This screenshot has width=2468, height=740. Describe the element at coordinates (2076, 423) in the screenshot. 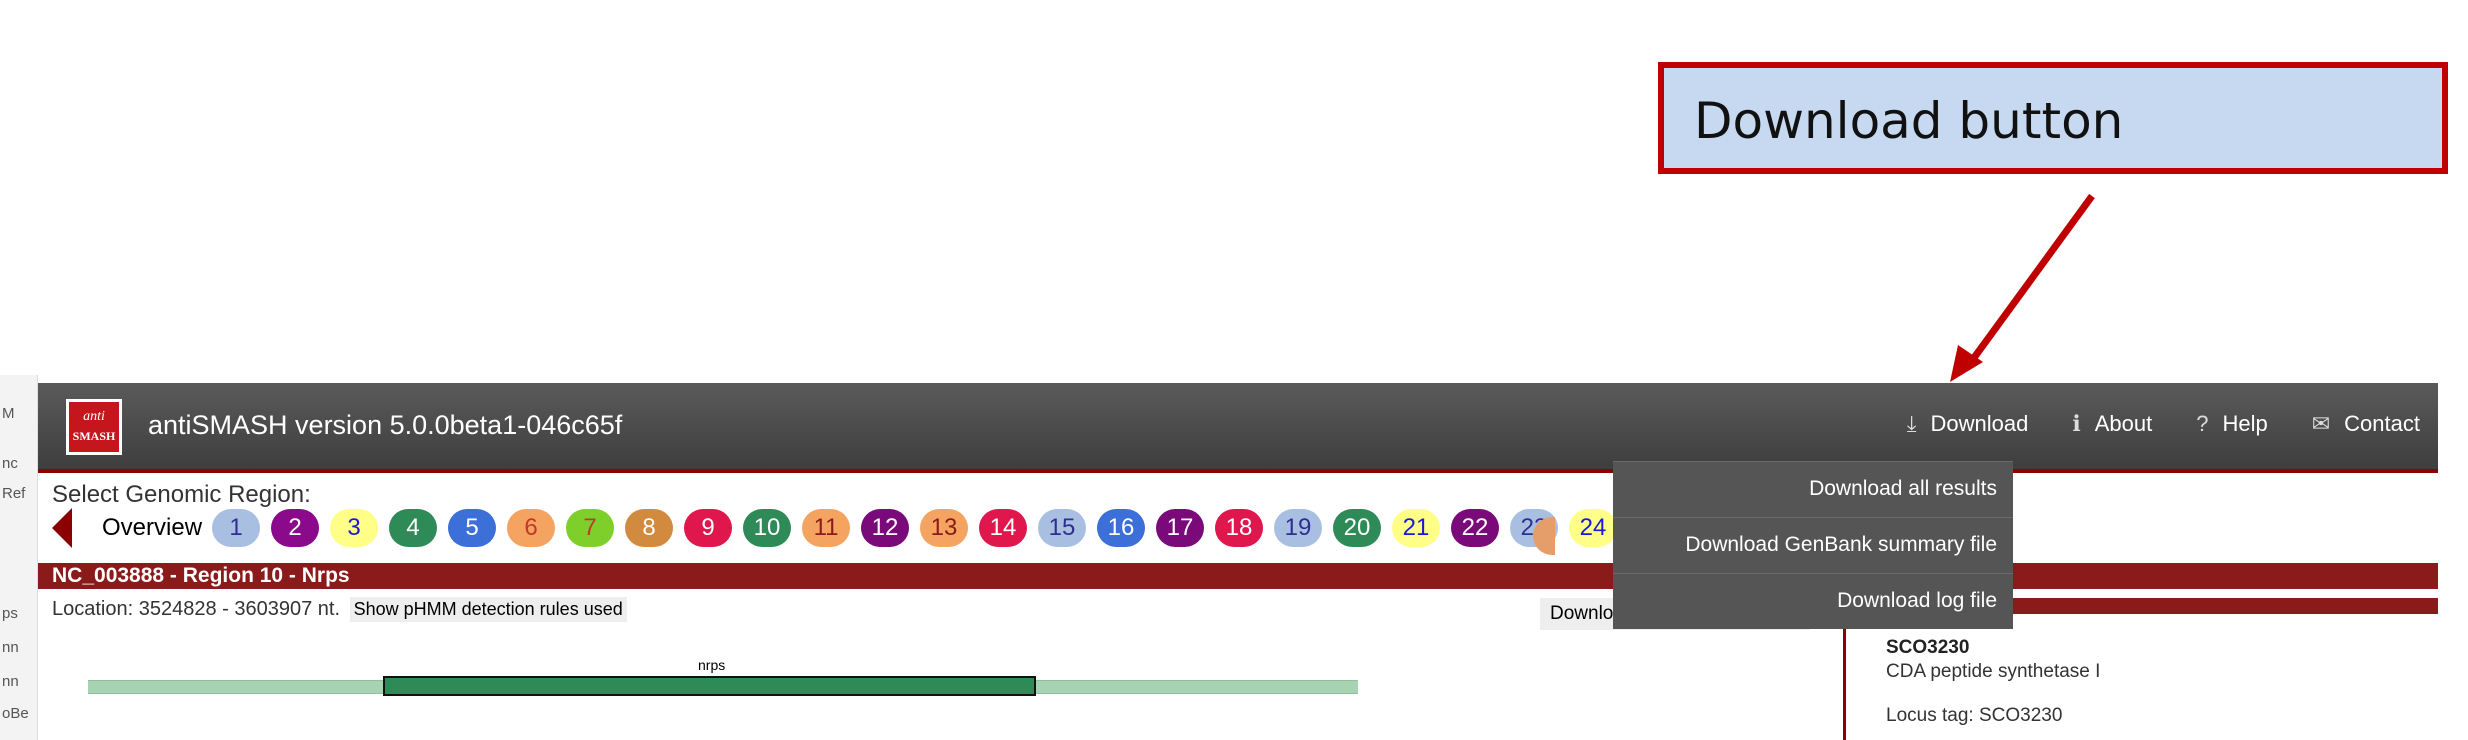

I see `info-icon: ℹ` at that location.